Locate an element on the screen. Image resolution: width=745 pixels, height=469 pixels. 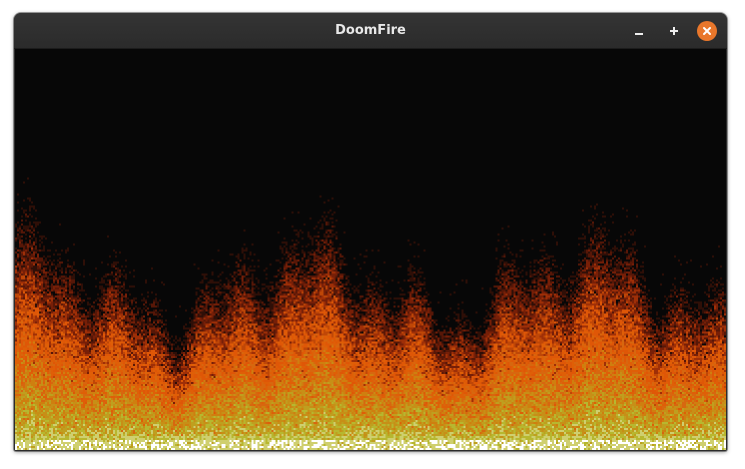
maximize-icon is located at coordinates (674, 31).